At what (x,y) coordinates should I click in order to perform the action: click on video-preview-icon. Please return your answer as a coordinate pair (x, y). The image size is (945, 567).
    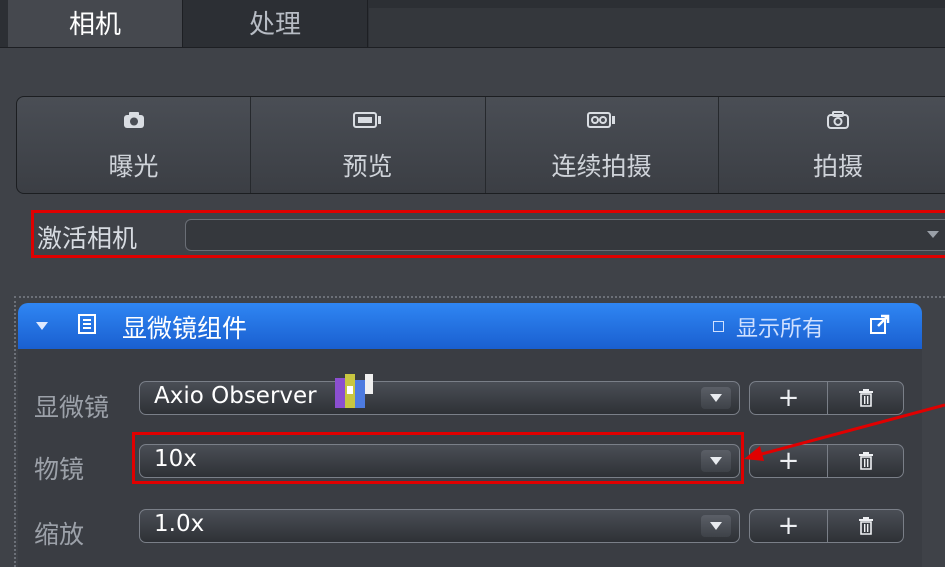
    Looking at the image, I should click on (367, 120).